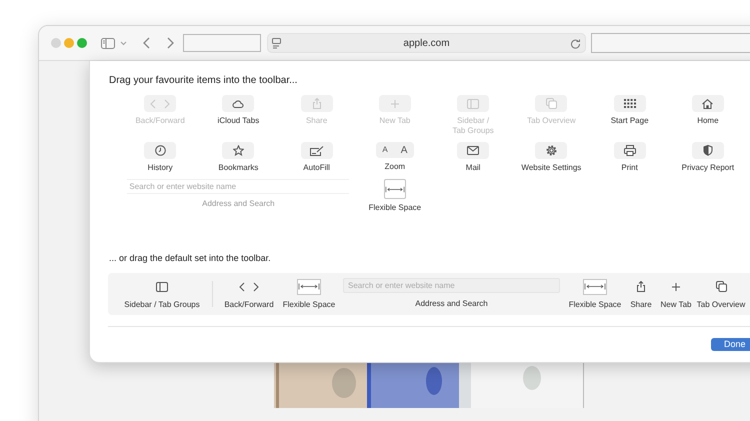 The width and height of the screenshot is (750, 421). I want to click on grid-icon, so click(630, 103).